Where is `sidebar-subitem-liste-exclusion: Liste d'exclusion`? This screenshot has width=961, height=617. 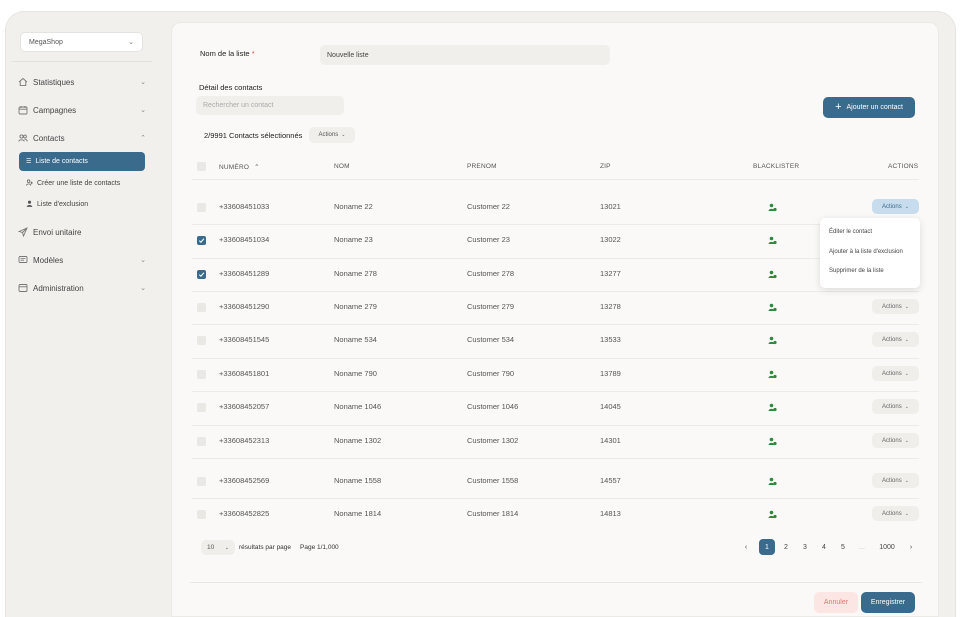
sidebar-subitem-liste-exclusion: Liste d'exclusion is located at coordinates (82, 204).